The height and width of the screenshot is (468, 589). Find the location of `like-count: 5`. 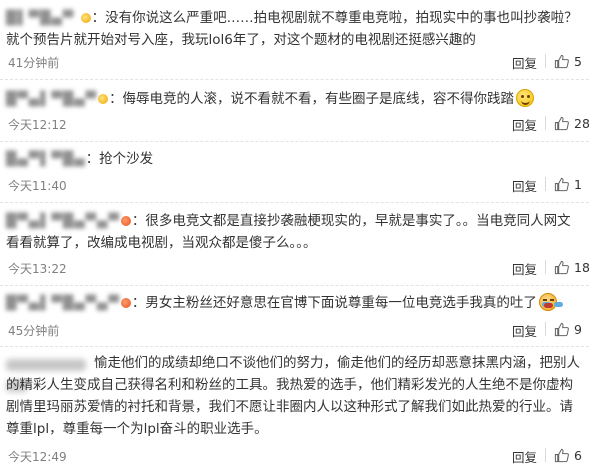

like-count: 5 is located at coordinates (578, 61).